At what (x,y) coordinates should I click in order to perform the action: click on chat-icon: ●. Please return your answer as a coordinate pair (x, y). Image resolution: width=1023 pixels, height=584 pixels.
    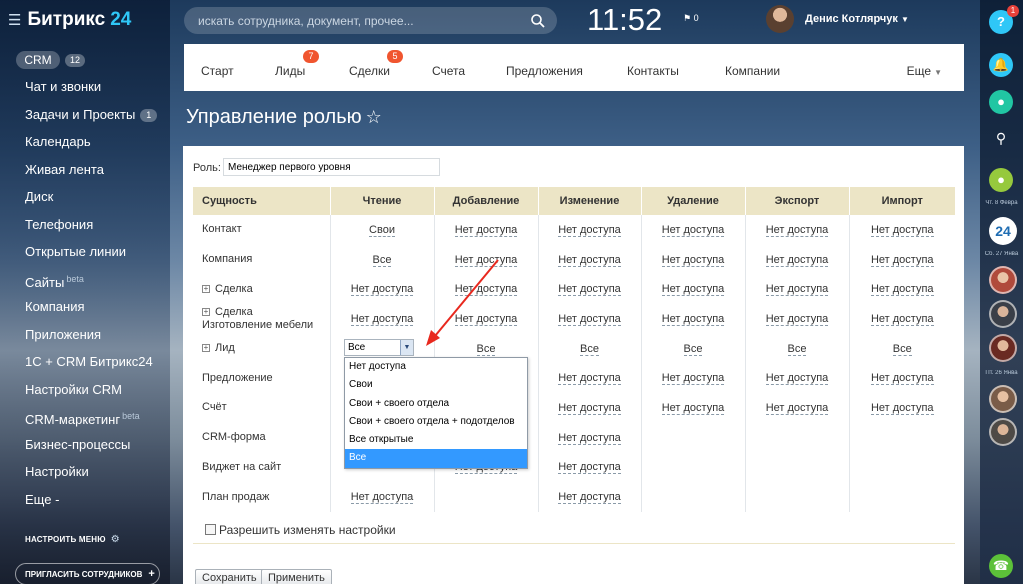
    Looking at the image, I should click on (1001, 102).